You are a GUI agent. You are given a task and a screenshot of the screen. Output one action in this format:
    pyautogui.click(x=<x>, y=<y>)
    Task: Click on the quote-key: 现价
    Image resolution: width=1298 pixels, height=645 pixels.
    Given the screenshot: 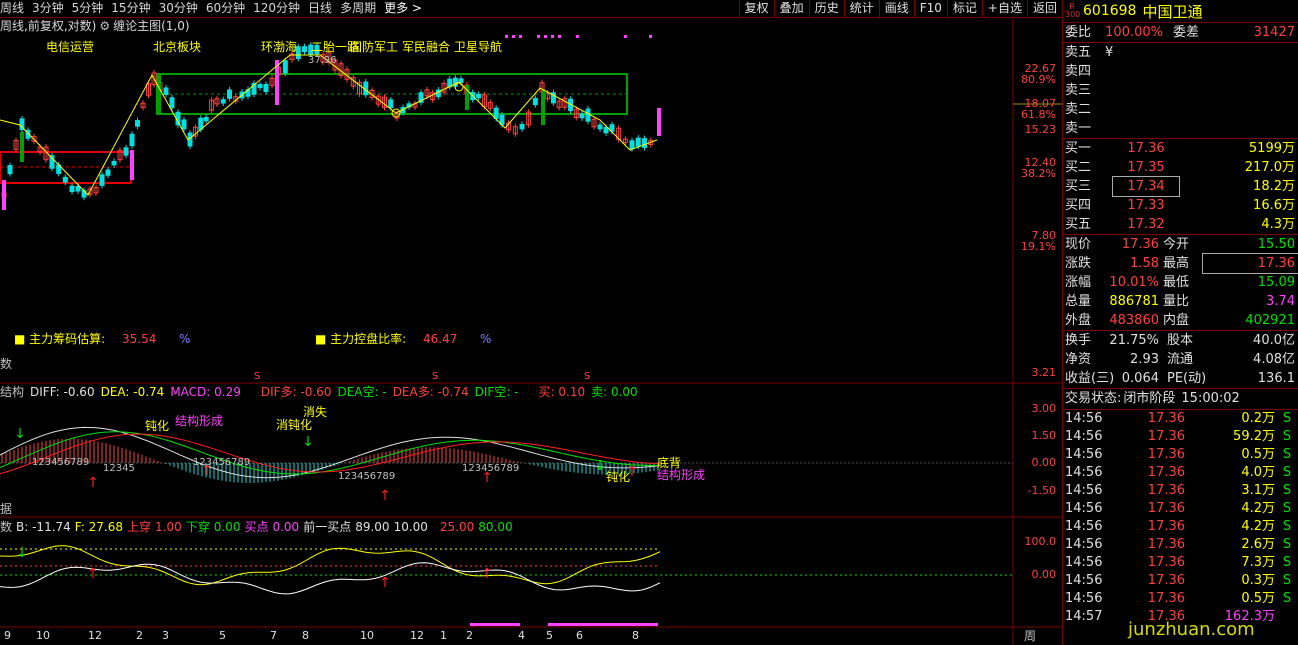 What is the action you would take?
    pyautogui.click(x=1078, y=244)
    